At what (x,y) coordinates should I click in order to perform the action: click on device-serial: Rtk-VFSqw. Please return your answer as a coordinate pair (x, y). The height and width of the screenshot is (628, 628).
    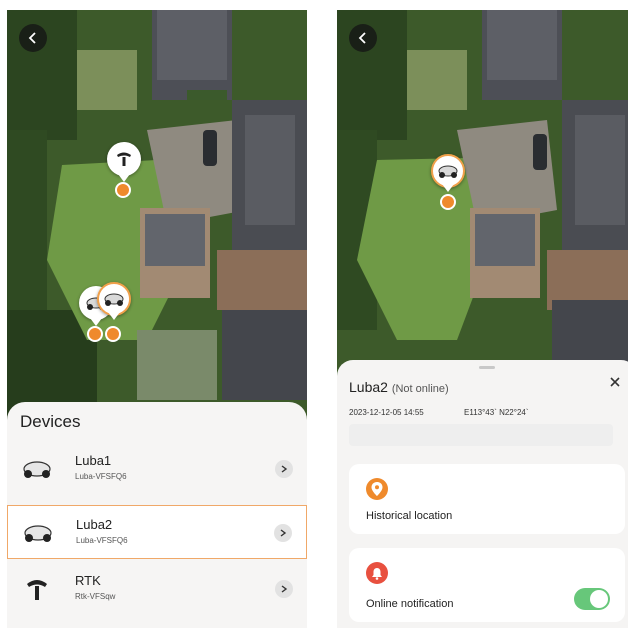
    Looking at the image, I should click on (95, 596).